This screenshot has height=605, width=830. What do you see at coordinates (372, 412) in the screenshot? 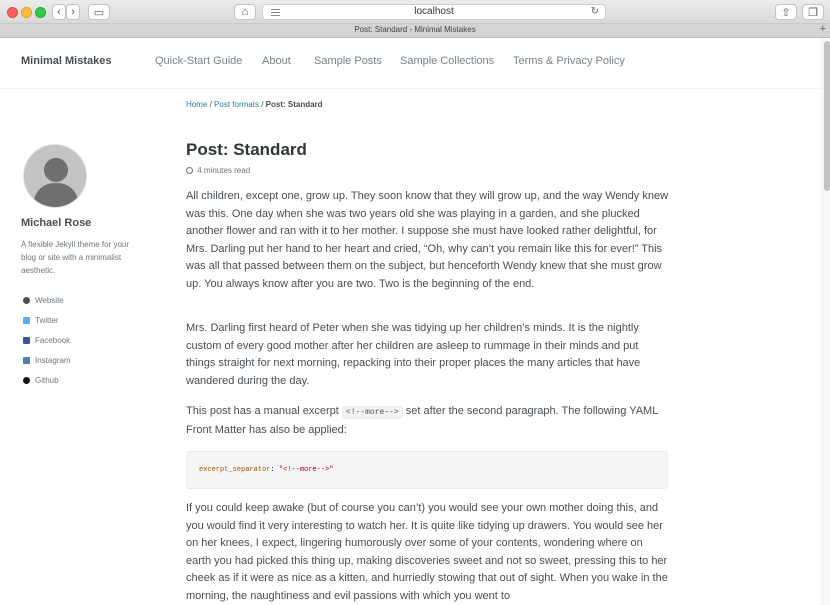
I see `inline-code: <!--more-->` at bounding box center [372, 412].